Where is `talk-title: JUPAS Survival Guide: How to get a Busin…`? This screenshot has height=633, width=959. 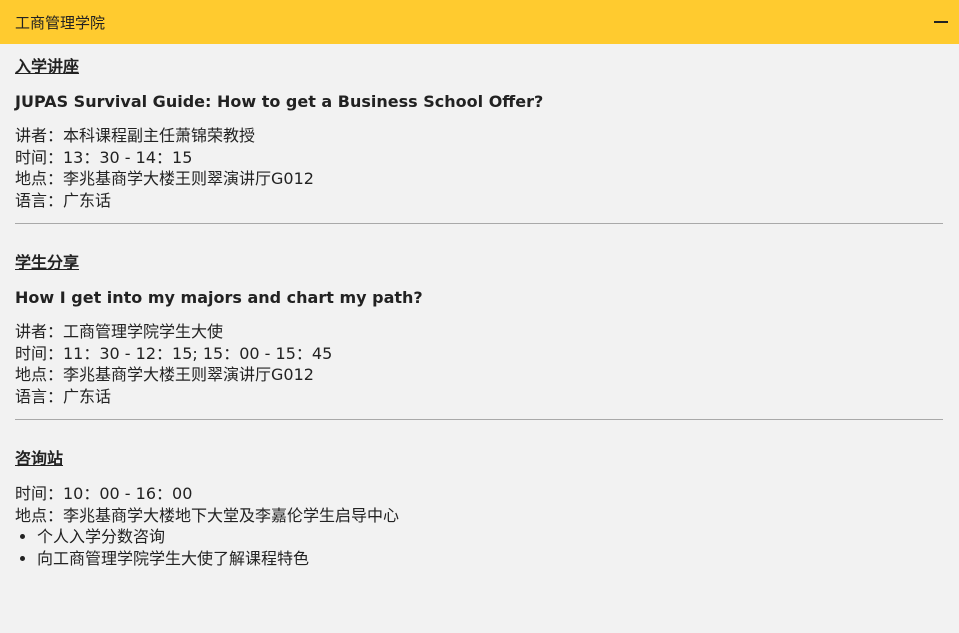
talk-title: JUPAS Survival Guide: How to get a Busin… is located at coordinates (279, 101).